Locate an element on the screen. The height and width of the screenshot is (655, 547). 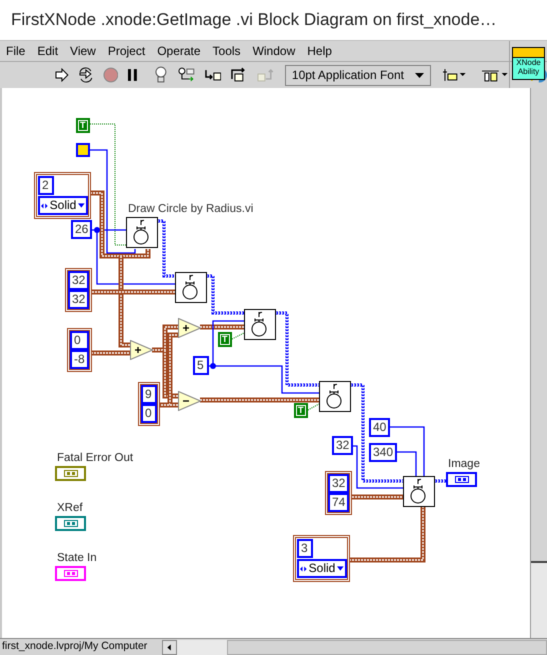
probe-icon is located at coordinates (185, 75).